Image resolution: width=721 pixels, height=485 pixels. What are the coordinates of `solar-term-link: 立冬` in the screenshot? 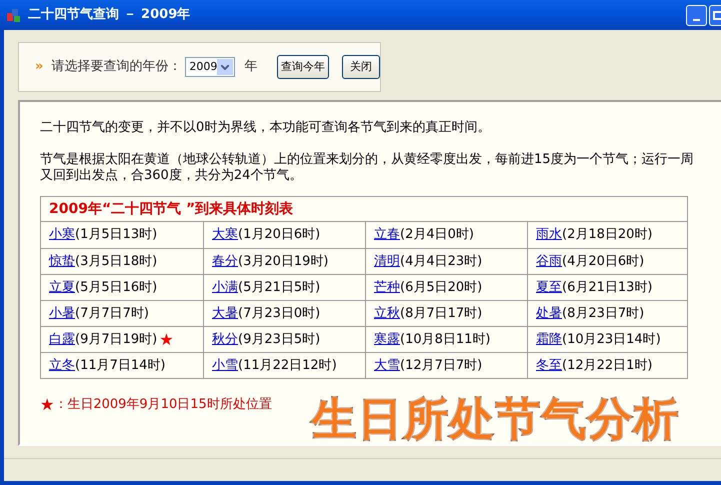 It's located at (62, 366).